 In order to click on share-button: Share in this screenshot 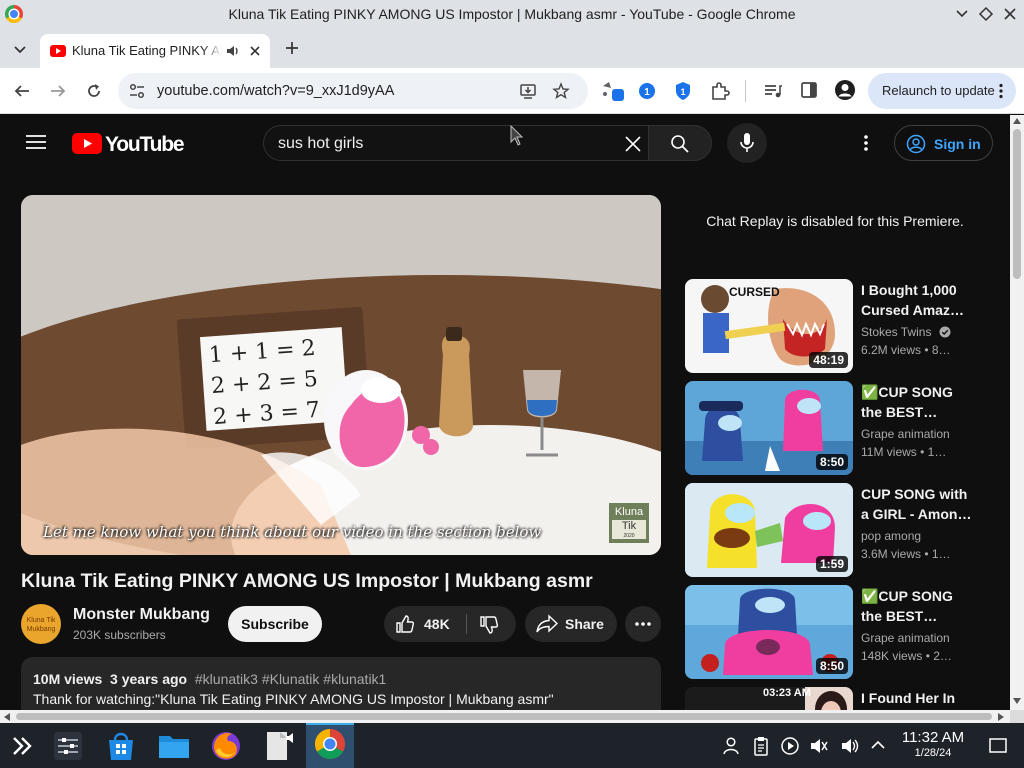, I will do `click(571, 624)`.